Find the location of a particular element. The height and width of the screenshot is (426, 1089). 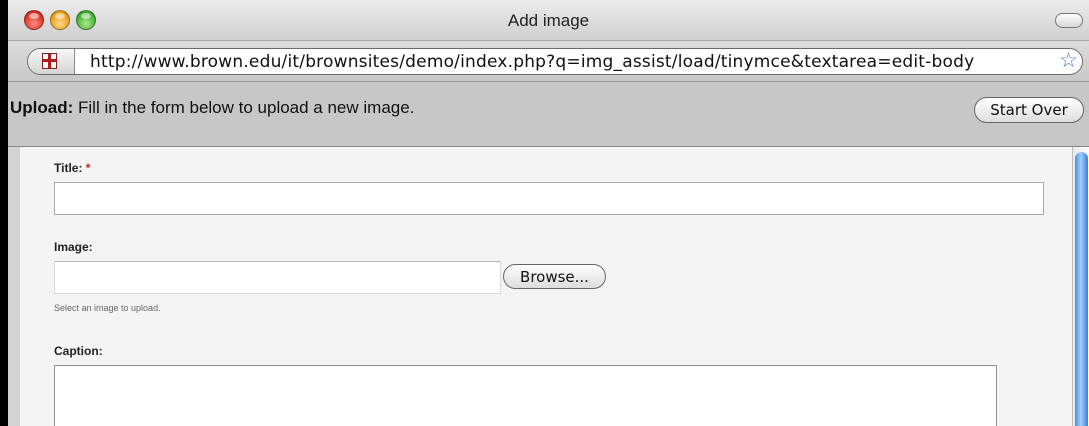

upload-prefix: Upload: is located at coordinates (42, 107).